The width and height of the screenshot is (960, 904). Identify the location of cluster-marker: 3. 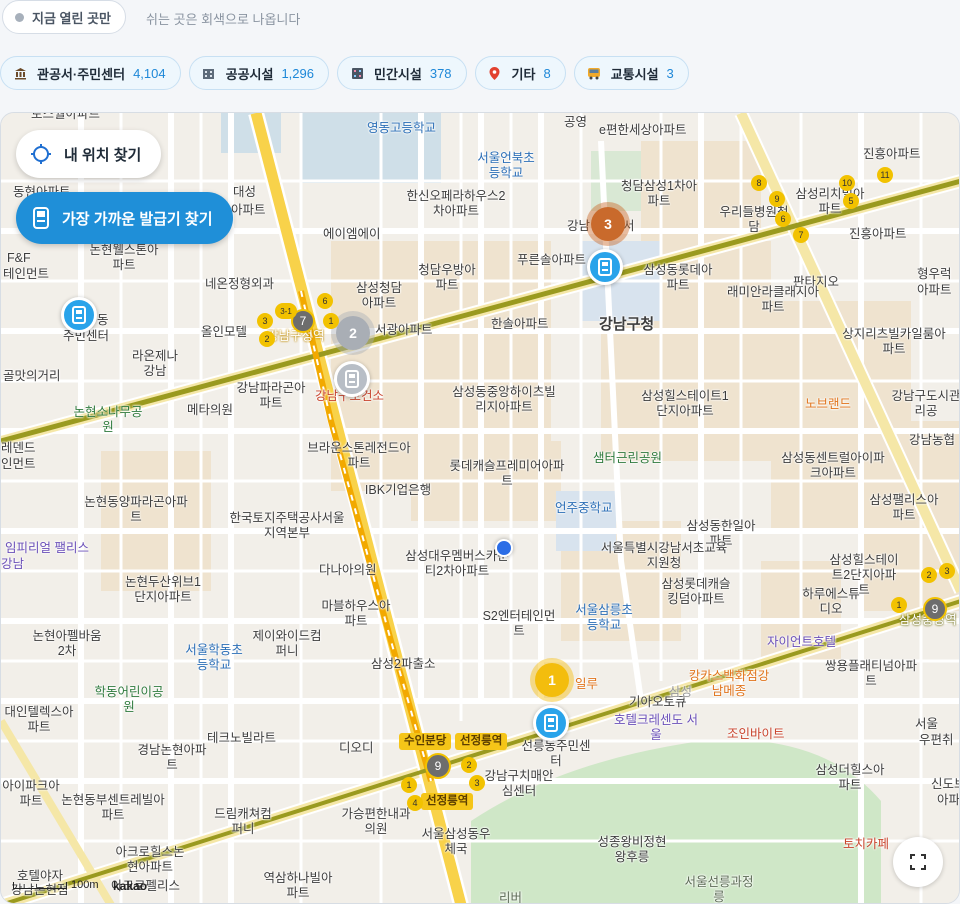
(608, 224).